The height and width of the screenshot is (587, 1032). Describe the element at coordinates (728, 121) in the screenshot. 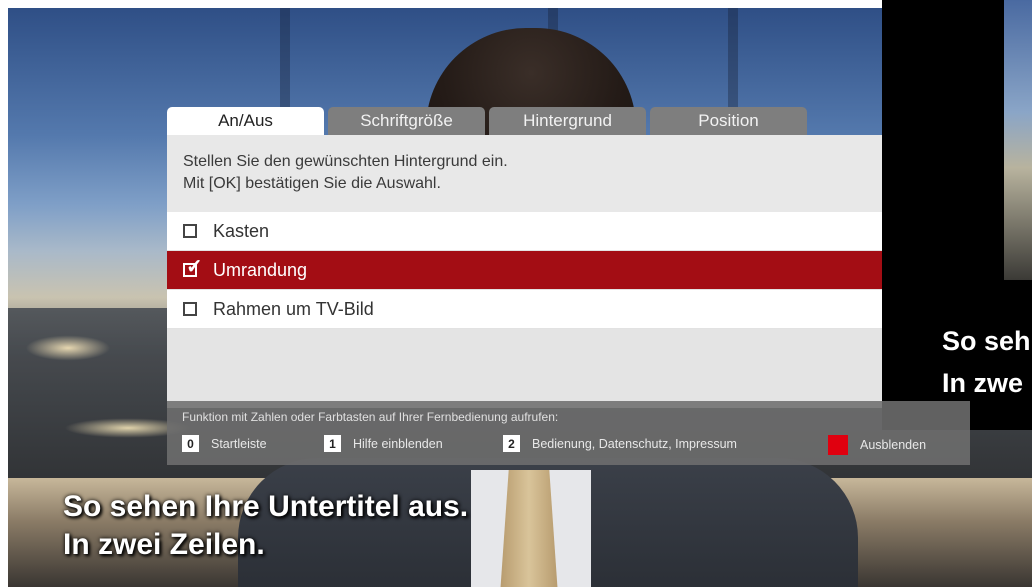

I see `tab-position: Position` at that location.